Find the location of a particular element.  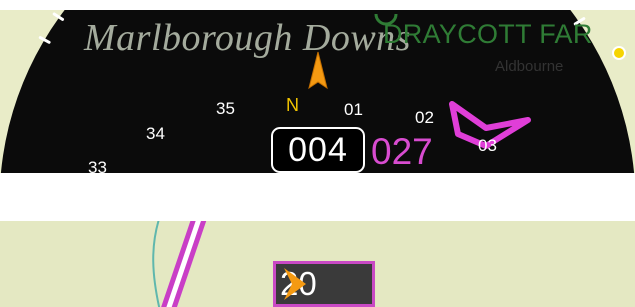

river-line is located at coordinates (156, 264).